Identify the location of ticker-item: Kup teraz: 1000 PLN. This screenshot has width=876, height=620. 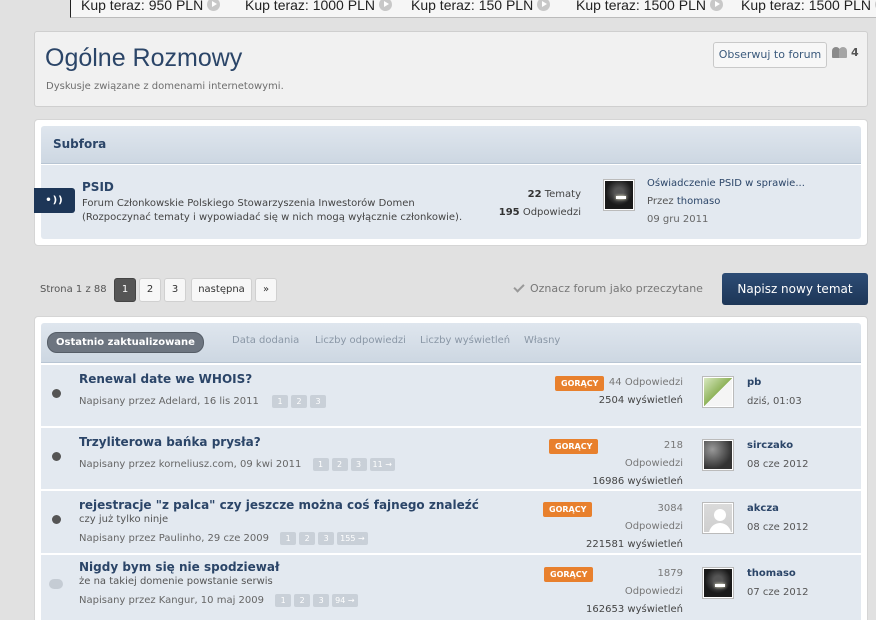
(318, 6).